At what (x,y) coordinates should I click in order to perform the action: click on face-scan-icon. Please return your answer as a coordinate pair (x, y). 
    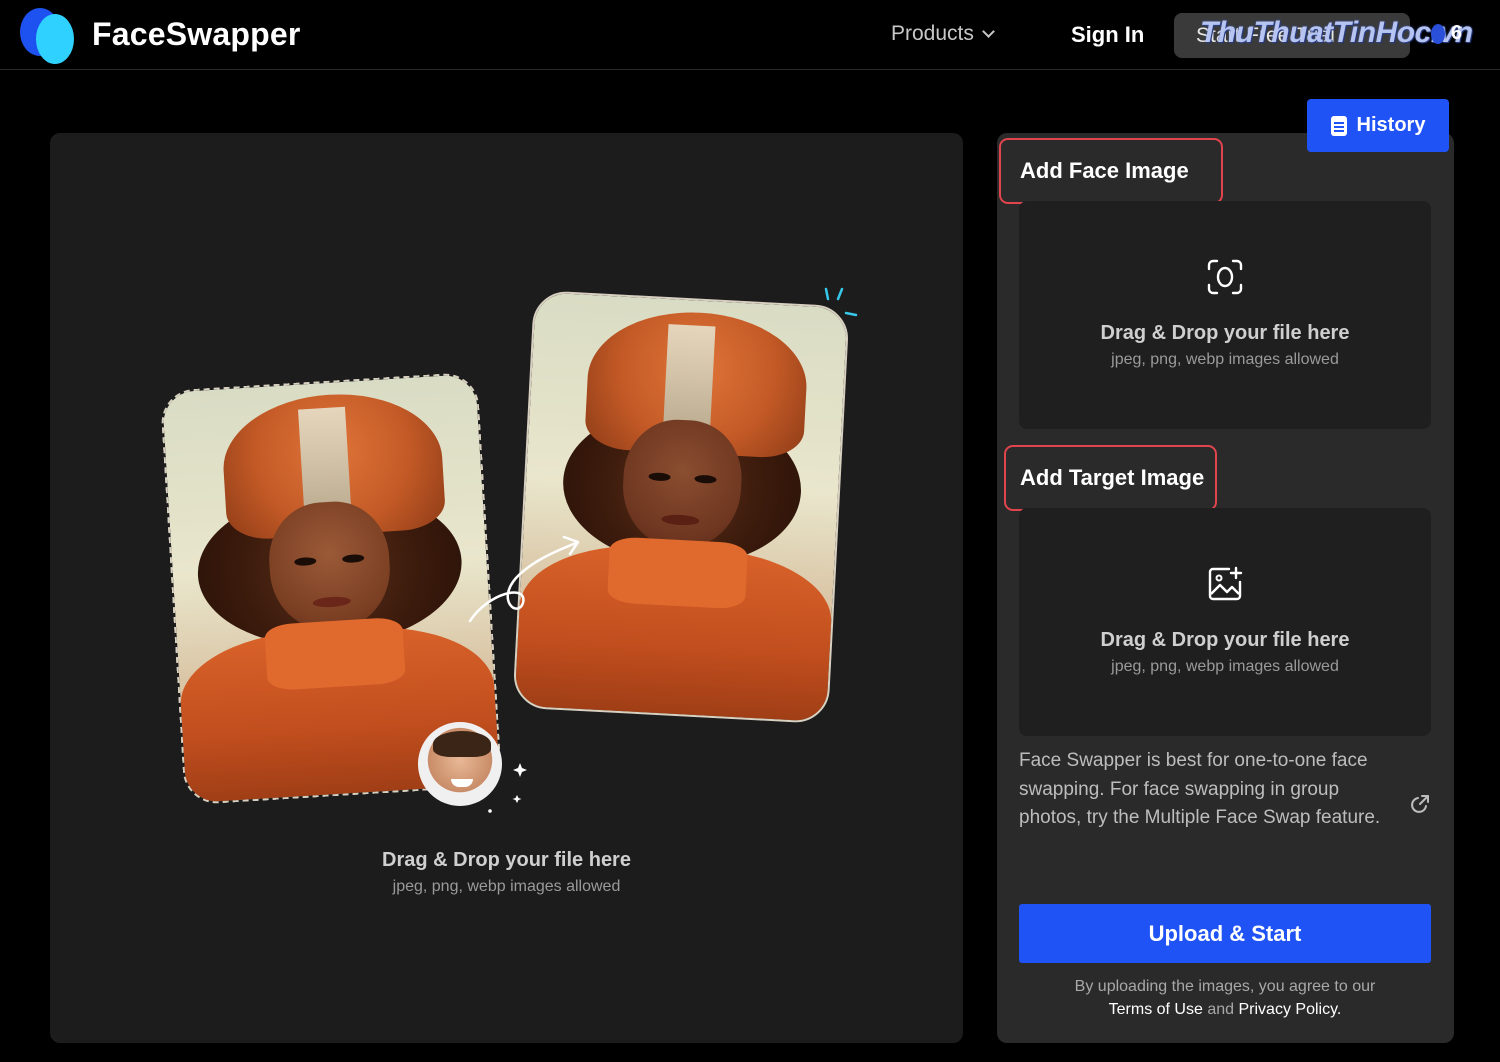
    Looking at the image, I should click on (1225, 277).